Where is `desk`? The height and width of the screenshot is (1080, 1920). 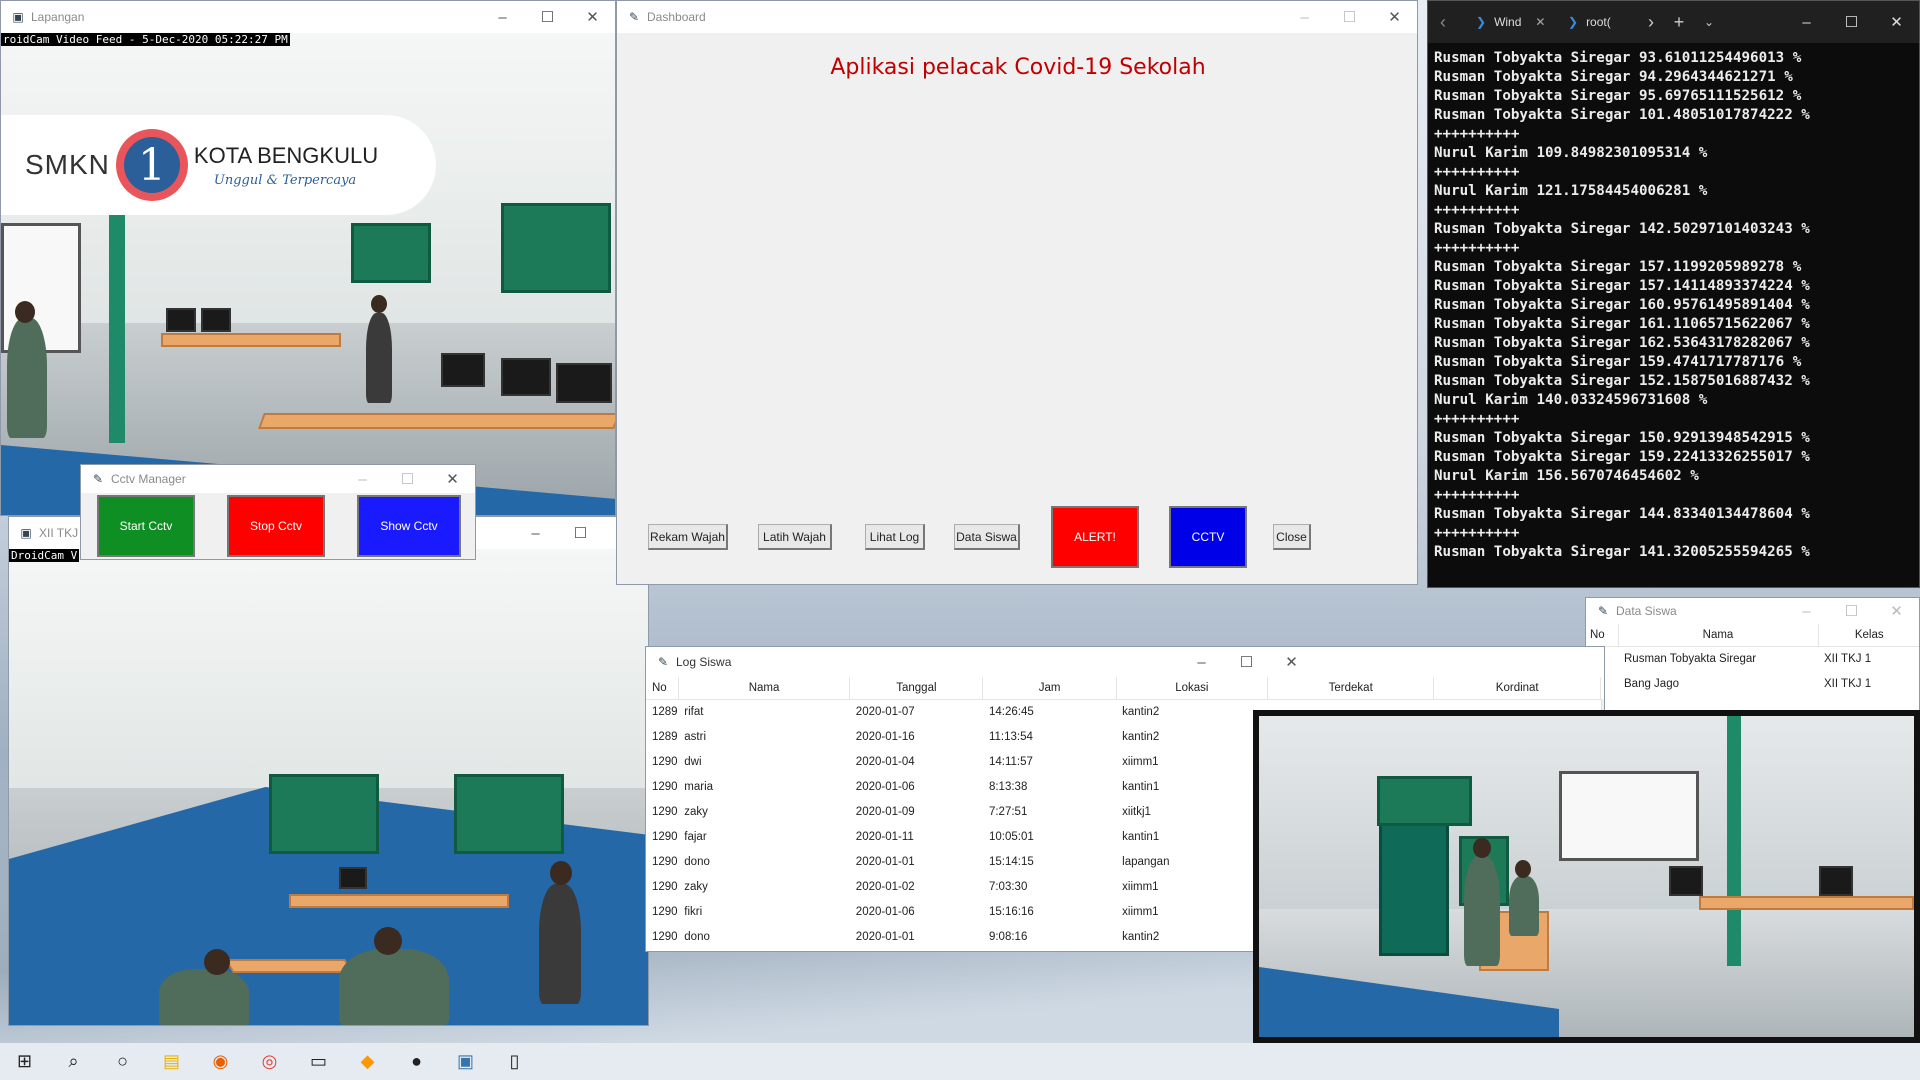 desk is located at coordinates (436, 421).